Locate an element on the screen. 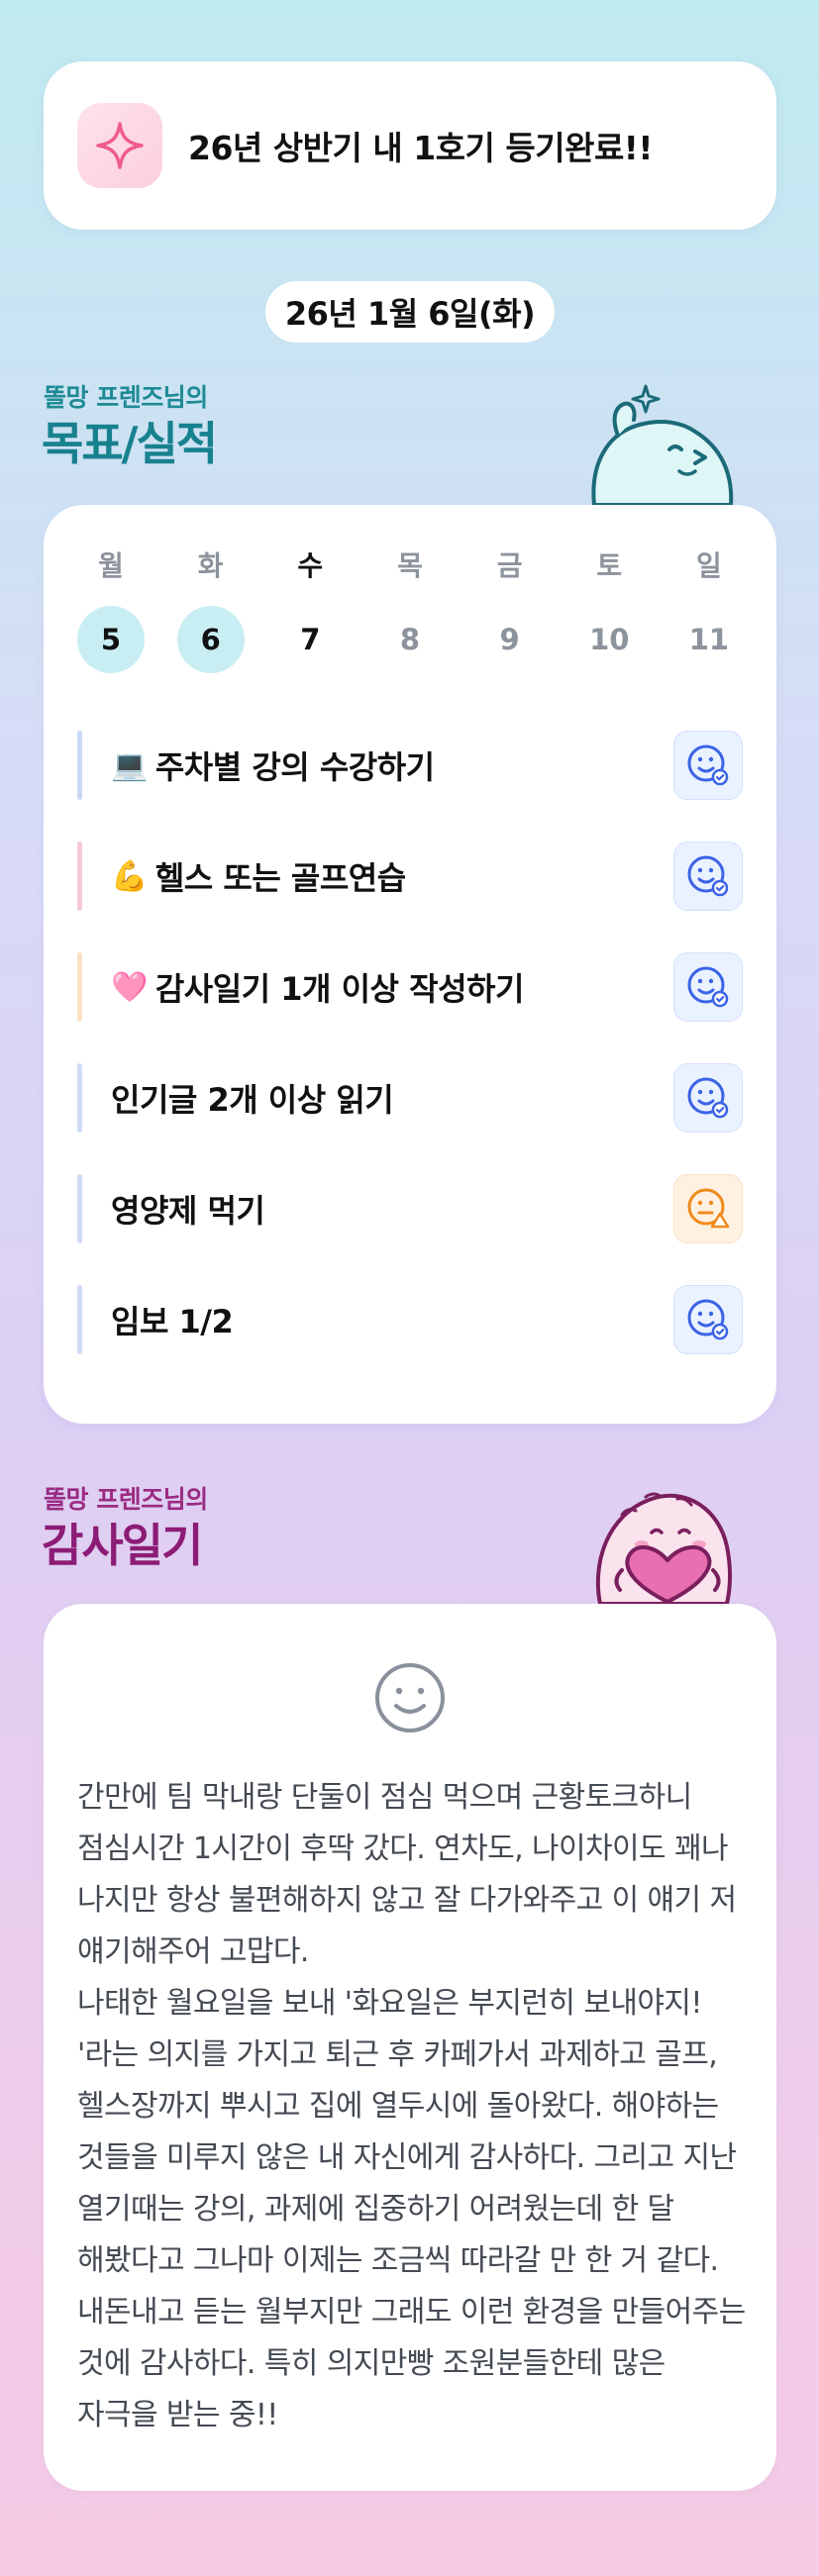 The width and height of the screenshot is (819, 2576). goal-label: 감사일기 1개 이상 작성하기 is located at coordinates (339, 989).